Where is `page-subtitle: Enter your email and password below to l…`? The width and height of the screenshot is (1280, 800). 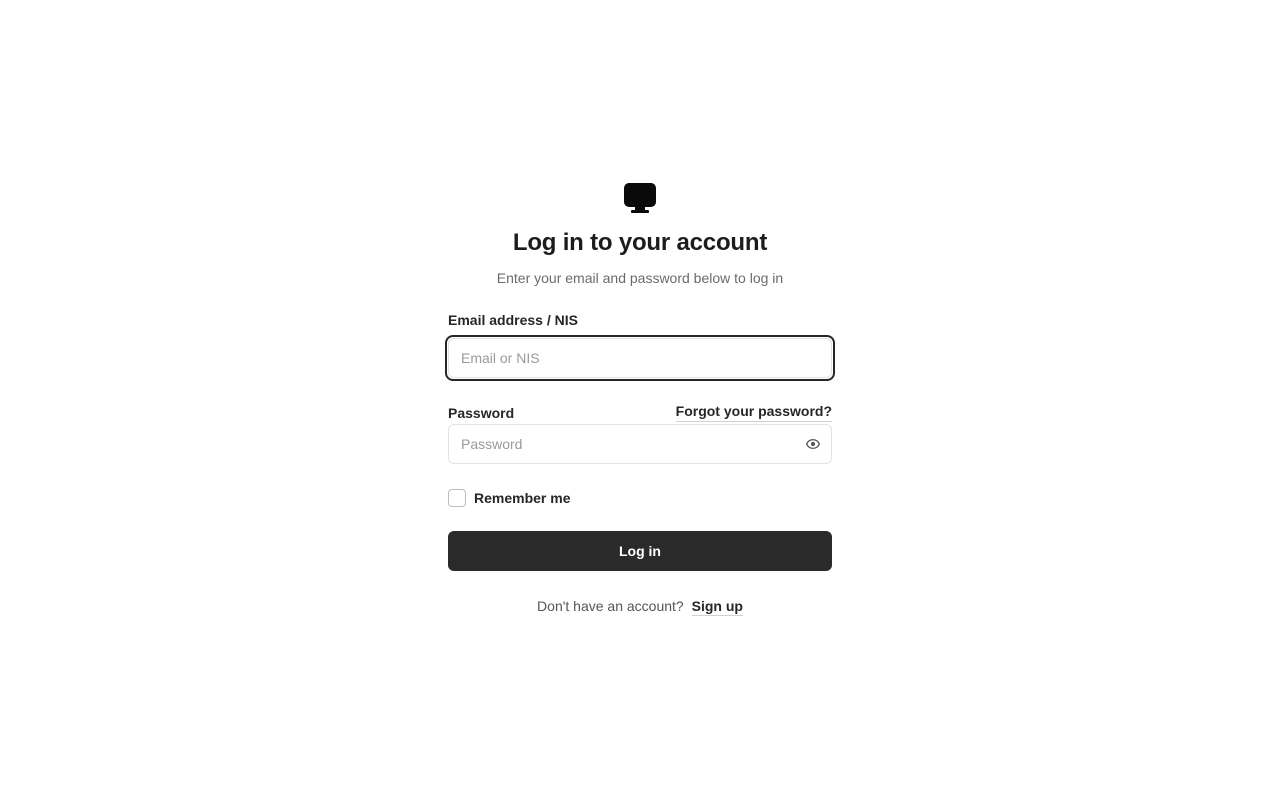 page-subtitle: Enter your email and password below to l… is located at coordinates (640, 278).